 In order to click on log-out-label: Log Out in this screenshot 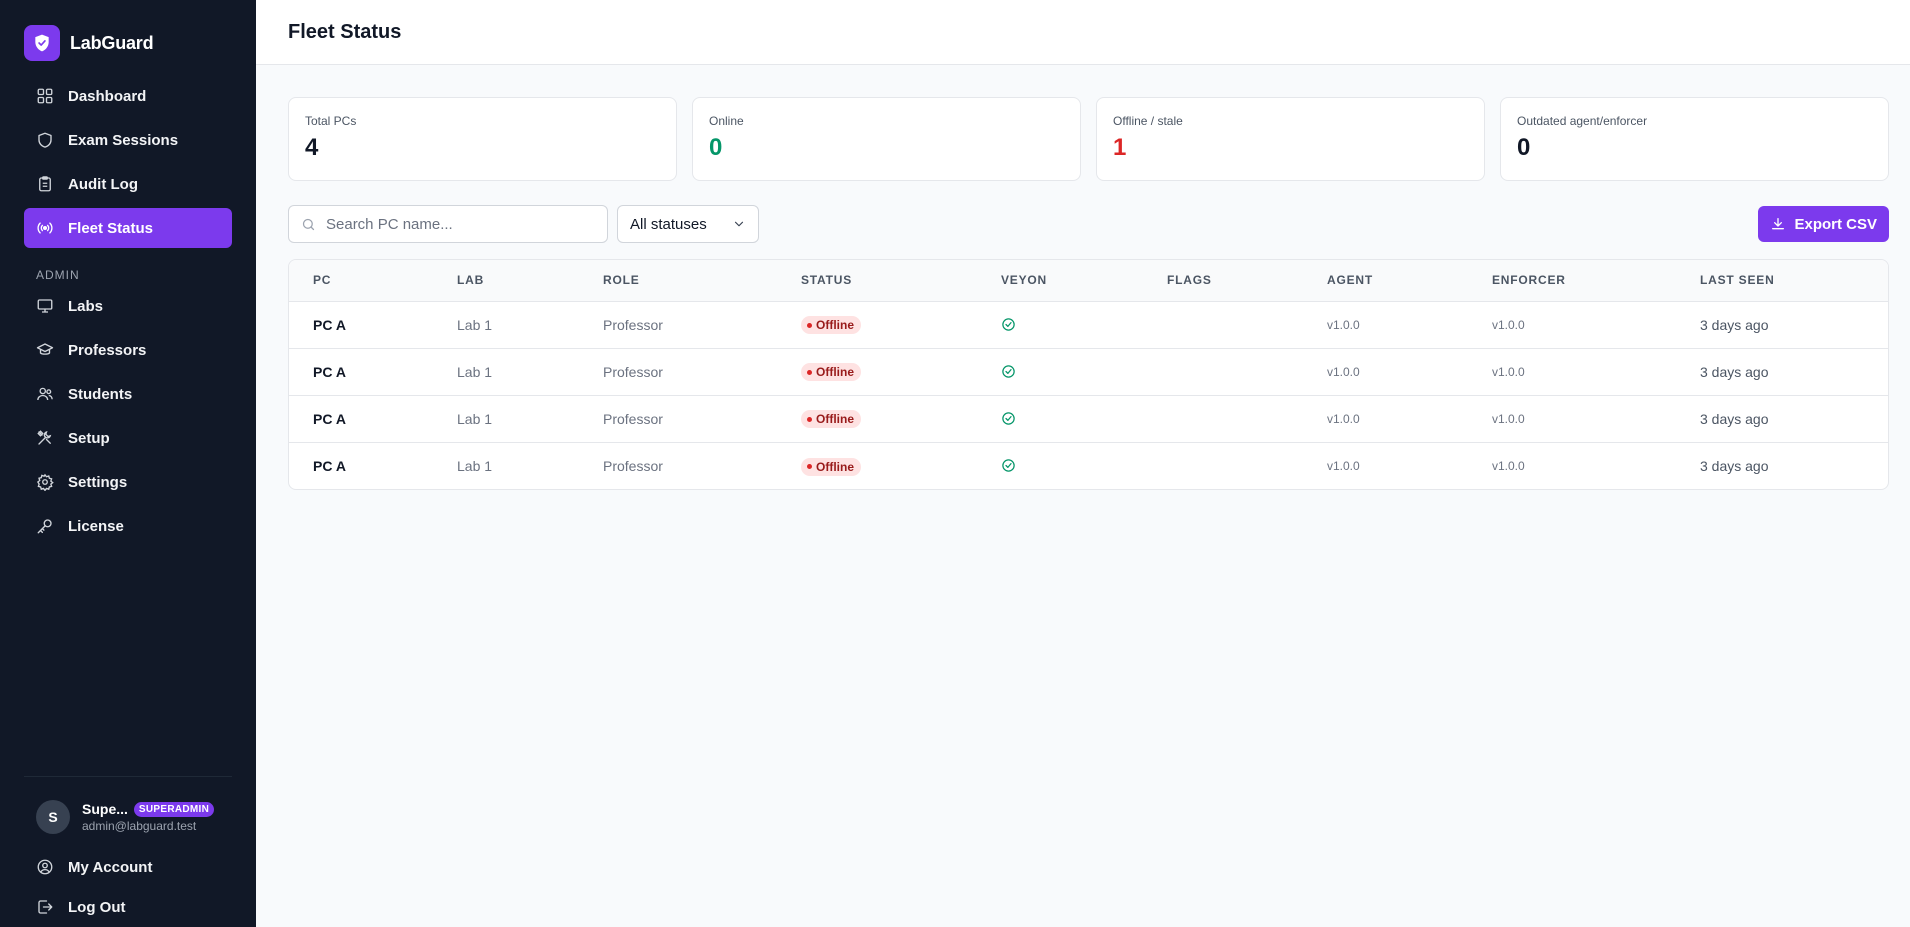, I will do `click(97, 907)`.